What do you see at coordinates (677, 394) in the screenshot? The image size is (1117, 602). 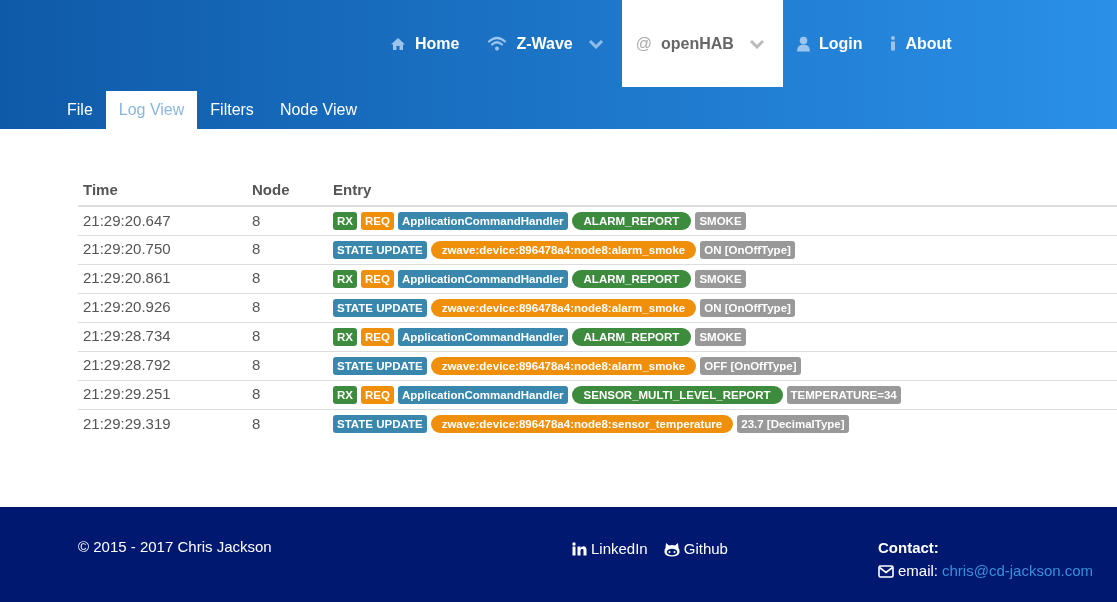 I see `command-label: SENSOR_MULTI_LEVEL_REPORT` at bounding box center [677, 394].